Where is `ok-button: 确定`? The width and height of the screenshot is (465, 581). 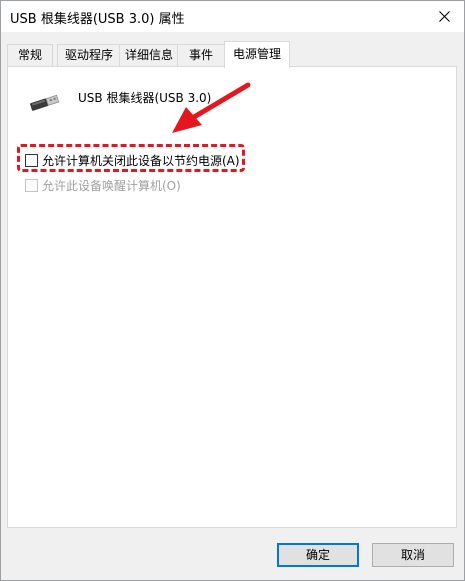 ok-button: 确定 is located at coordinates (318, 555).